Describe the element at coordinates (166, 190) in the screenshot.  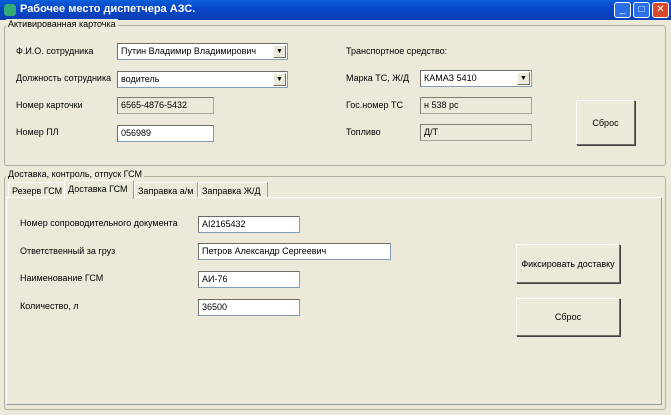
I see `tab-refuel-car: Заправка а/м` at that location.